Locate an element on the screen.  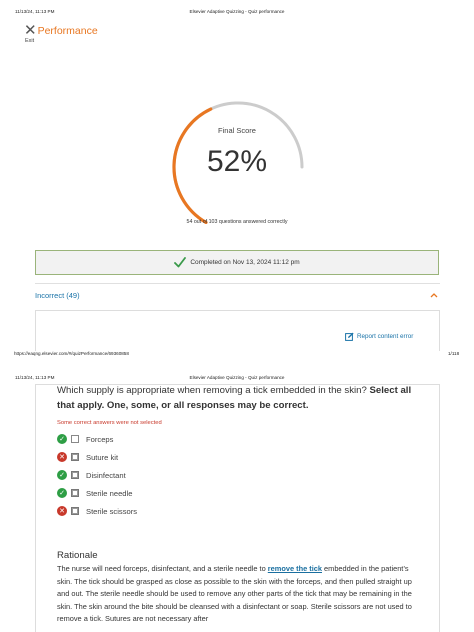
final-score-label: Final Score is located at coordinates (237, 130).